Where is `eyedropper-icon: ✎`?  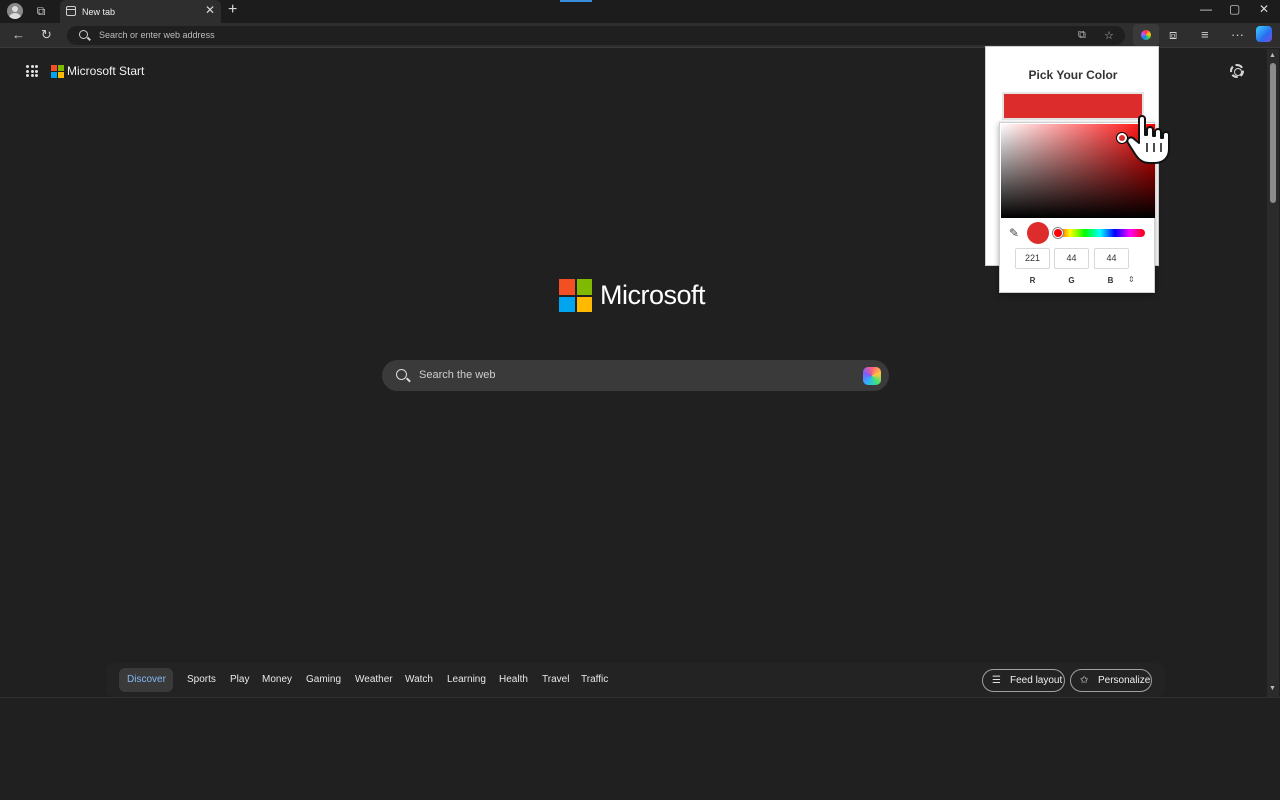
eyedropper-icon: ✎ is located at coordinates (1014, 233).